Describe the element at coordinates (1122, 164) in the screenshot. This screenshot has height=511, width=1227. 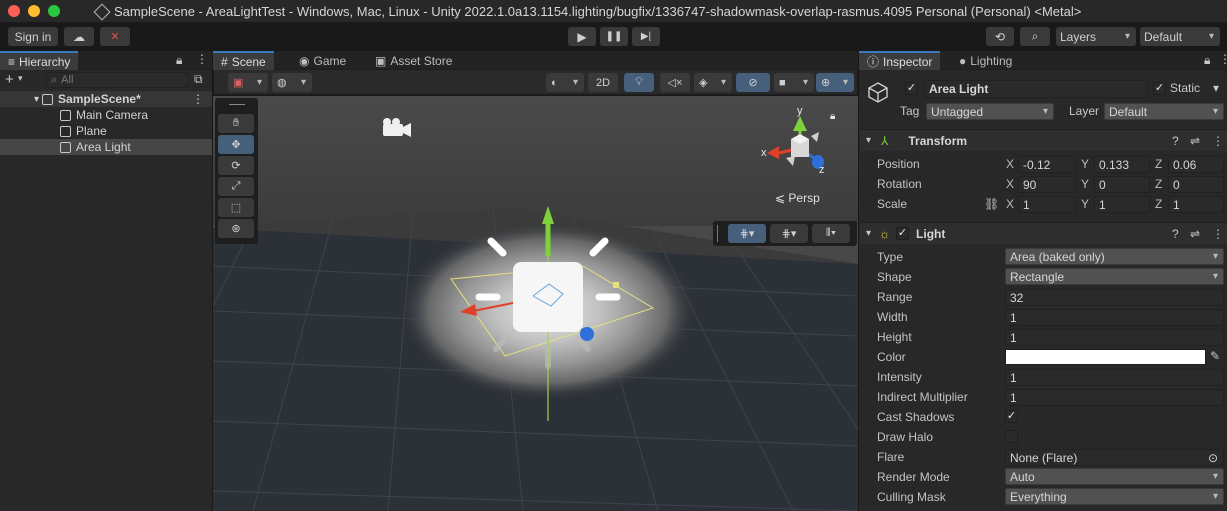
I see `position-y-field: 0.133` at that location.